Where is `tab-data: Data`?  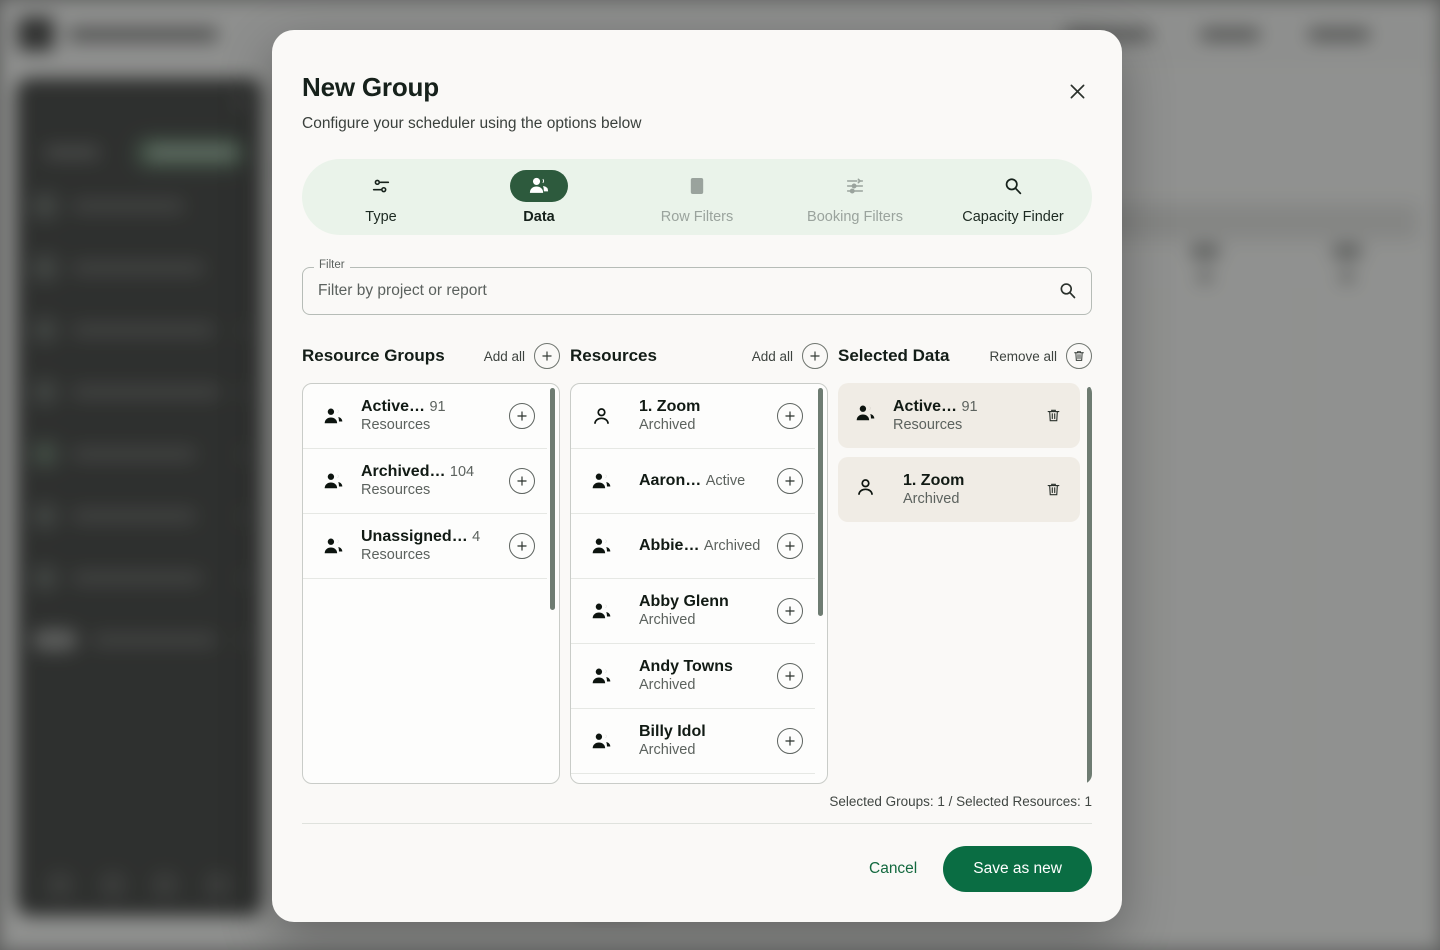
tab-data: Data is located at coordinates (539, 197).